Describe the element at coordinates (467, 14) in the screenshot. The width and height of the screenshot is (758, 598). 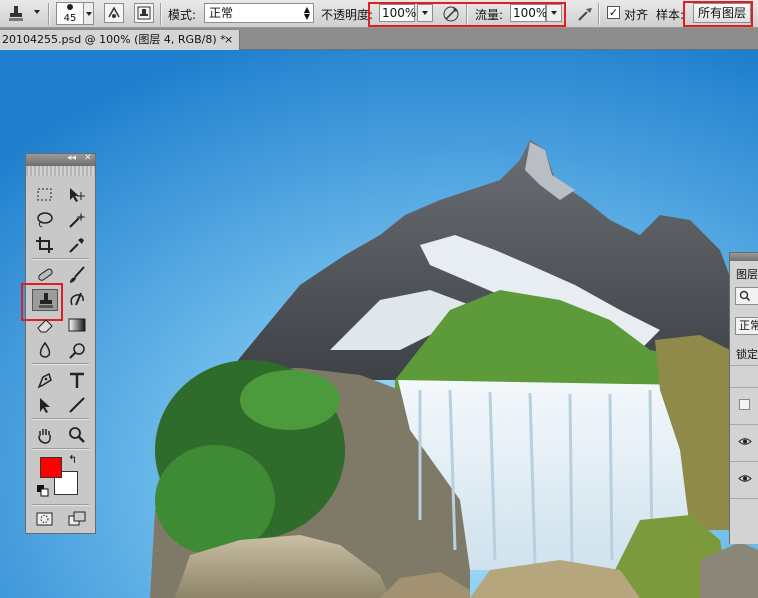
I see `highlight-box-opacity-flow` at that location.